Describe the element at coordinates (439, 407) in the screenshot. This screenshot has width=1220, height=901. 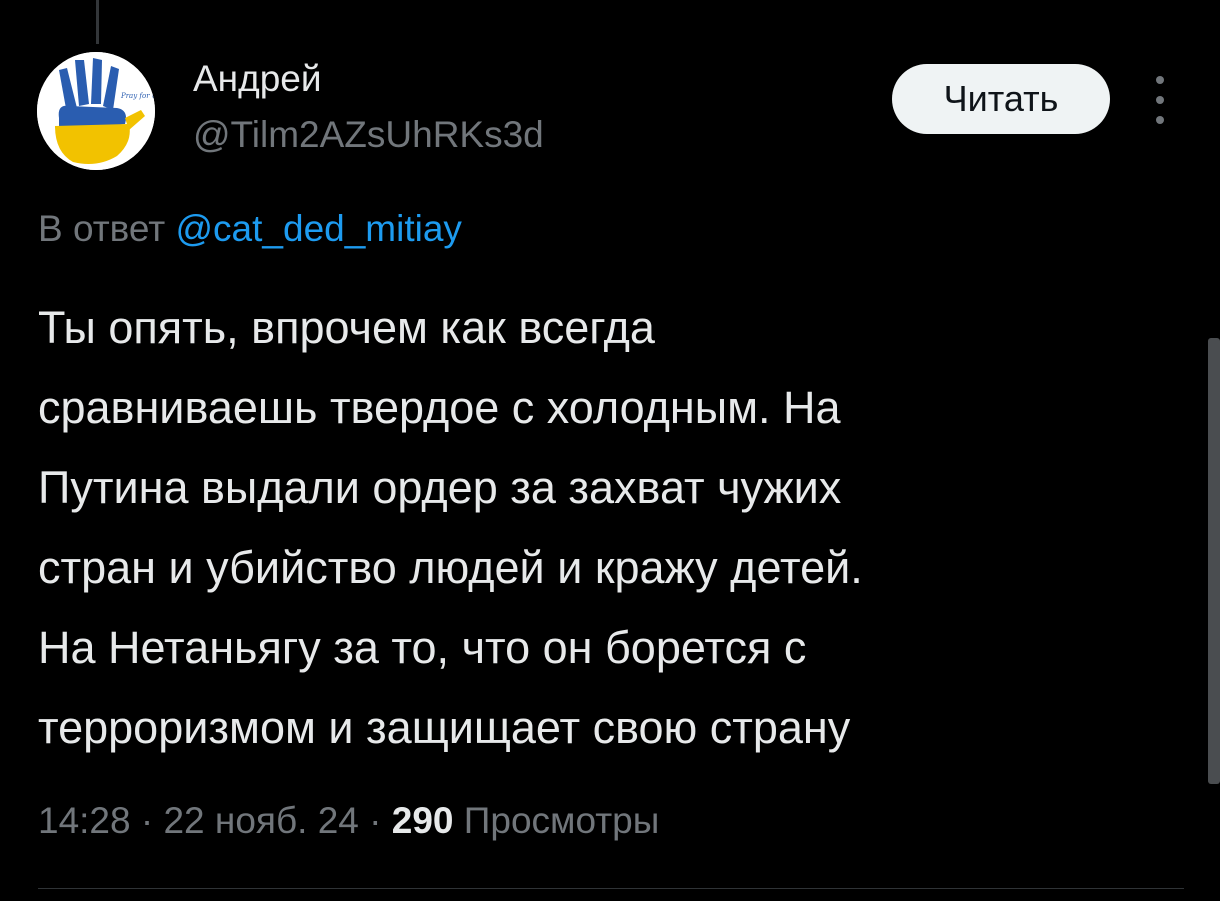
I see `tweet-text-line: сравниваешь твердое с холодным. На` at that location.